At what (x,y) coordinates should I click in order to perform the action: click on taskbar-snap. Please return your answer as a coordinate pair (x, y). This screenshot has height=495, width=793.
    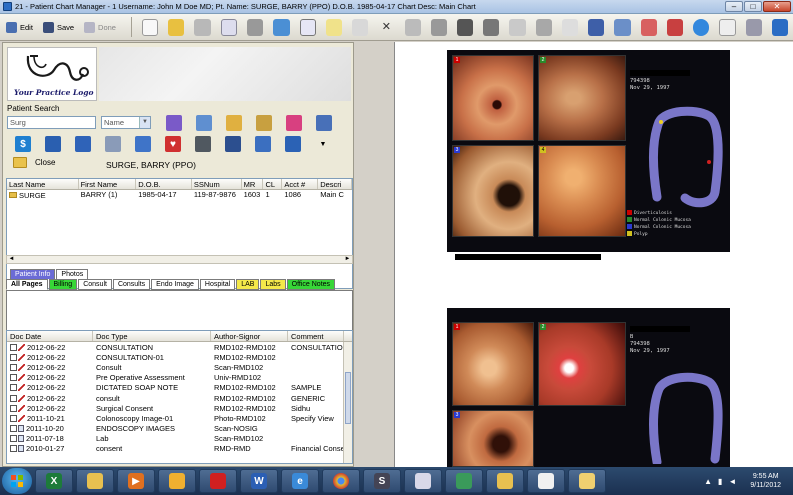
    Looking at the image, I should click on (546, 481).